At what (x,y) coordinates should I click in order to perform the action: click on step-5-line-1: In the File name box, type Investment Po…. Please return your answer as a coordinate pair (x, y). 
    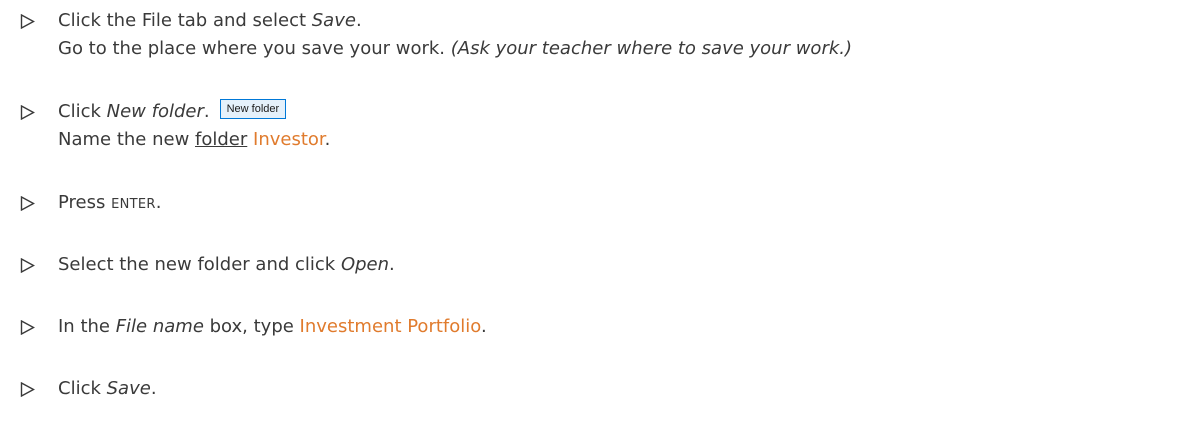
    Looking at the image, I should click on (272, 327).